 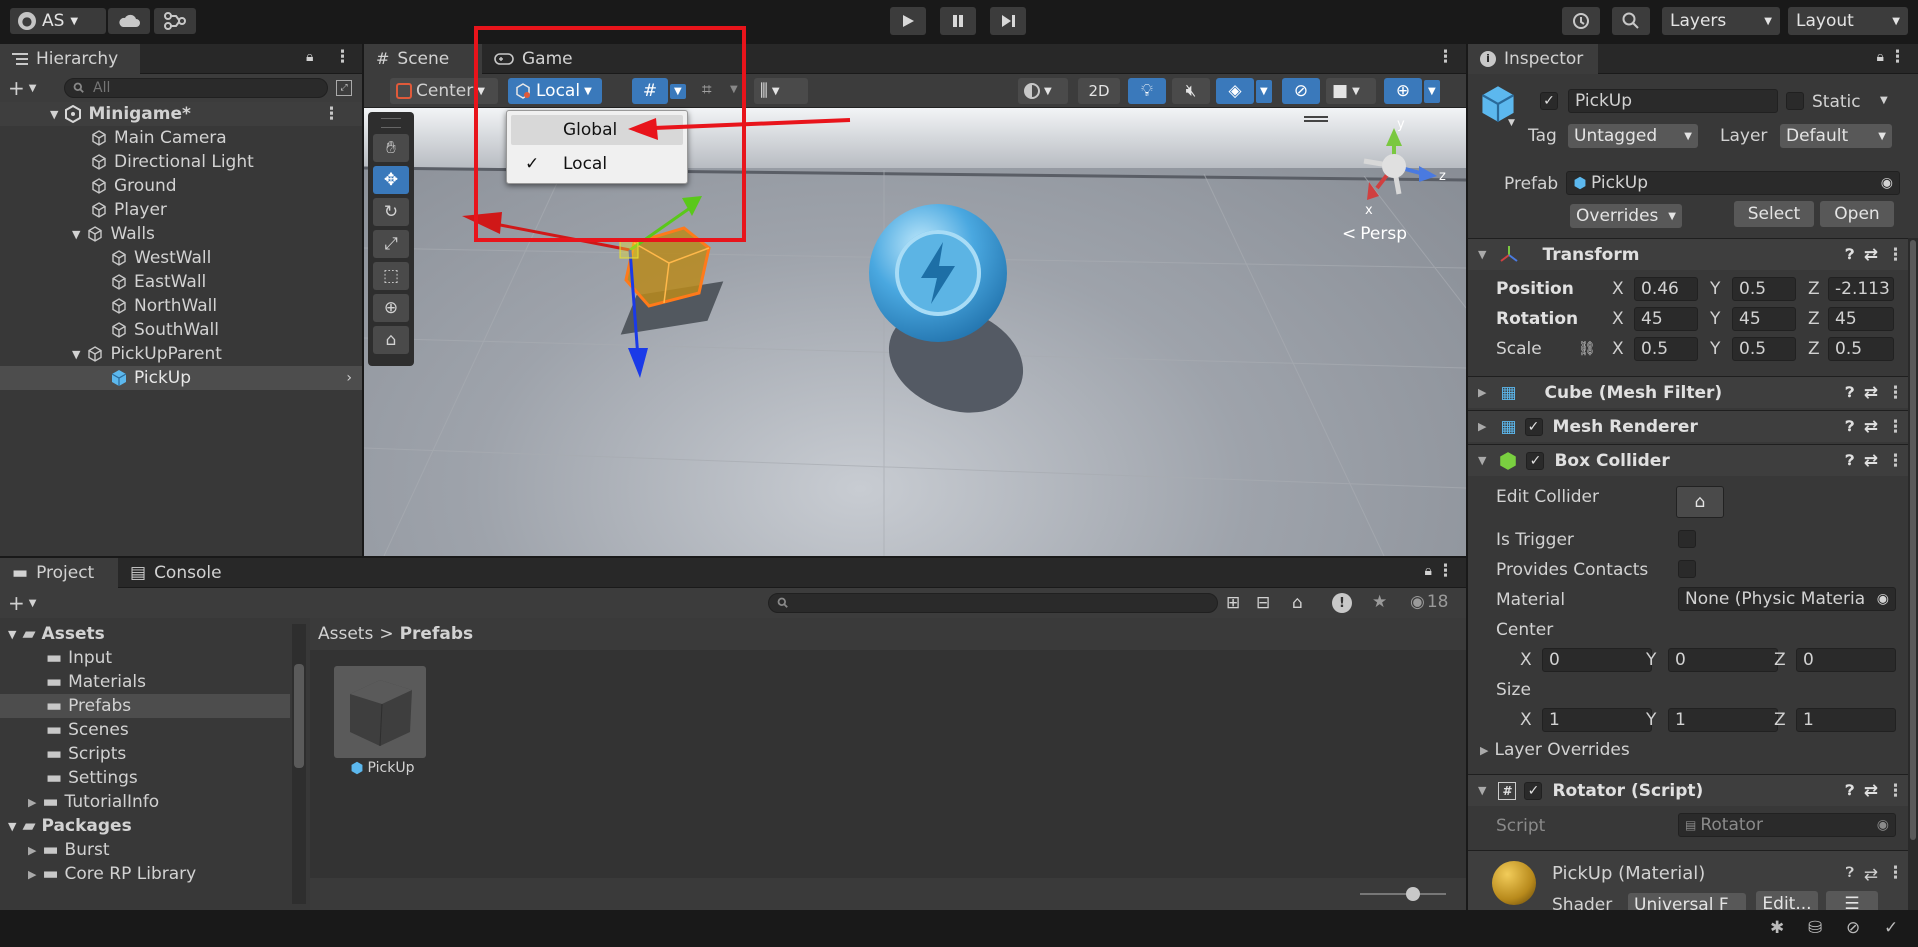 I want to click on object-picker-icon: ◉, so click(x=1883, y=599).